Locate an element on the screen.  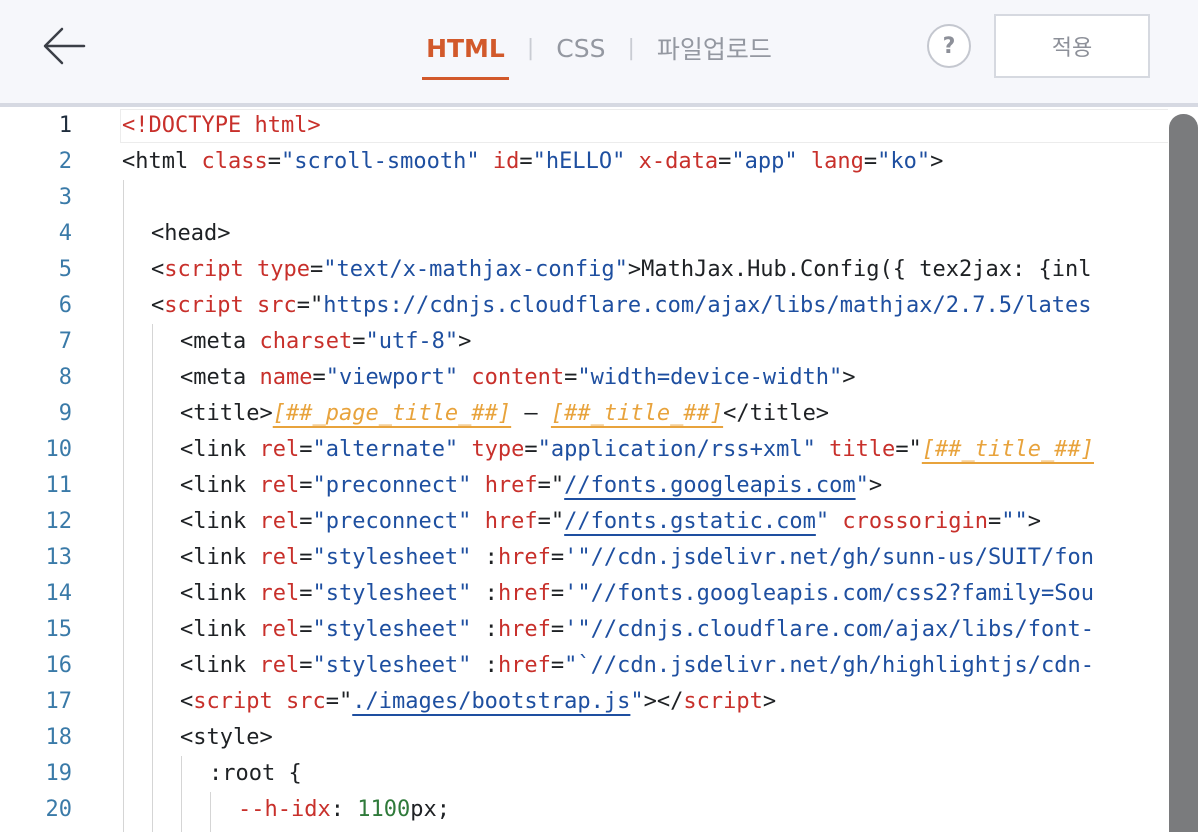
editor-toolbar: HTML | CSS | 파일업로드 ? 적용 is located at coordinates (599, 53).